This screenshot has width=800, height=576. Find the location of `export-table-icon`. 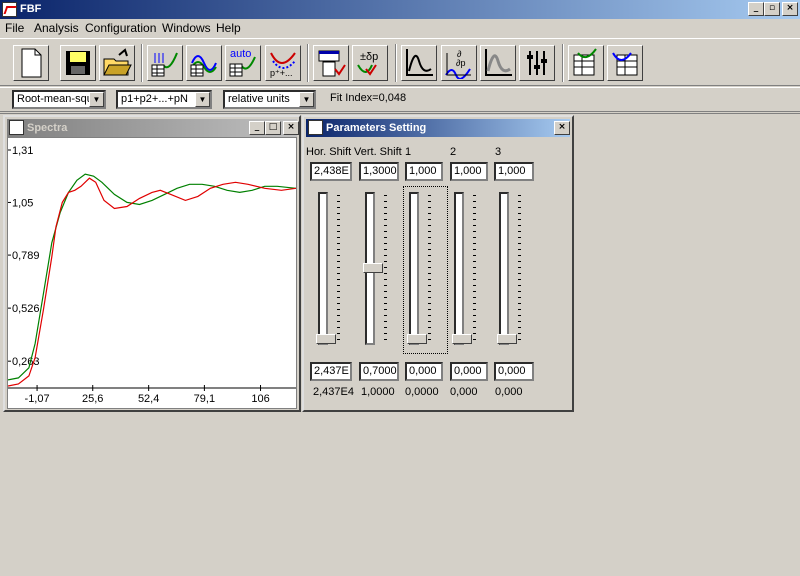

export-table-icon is located at coordinates (586, 63).